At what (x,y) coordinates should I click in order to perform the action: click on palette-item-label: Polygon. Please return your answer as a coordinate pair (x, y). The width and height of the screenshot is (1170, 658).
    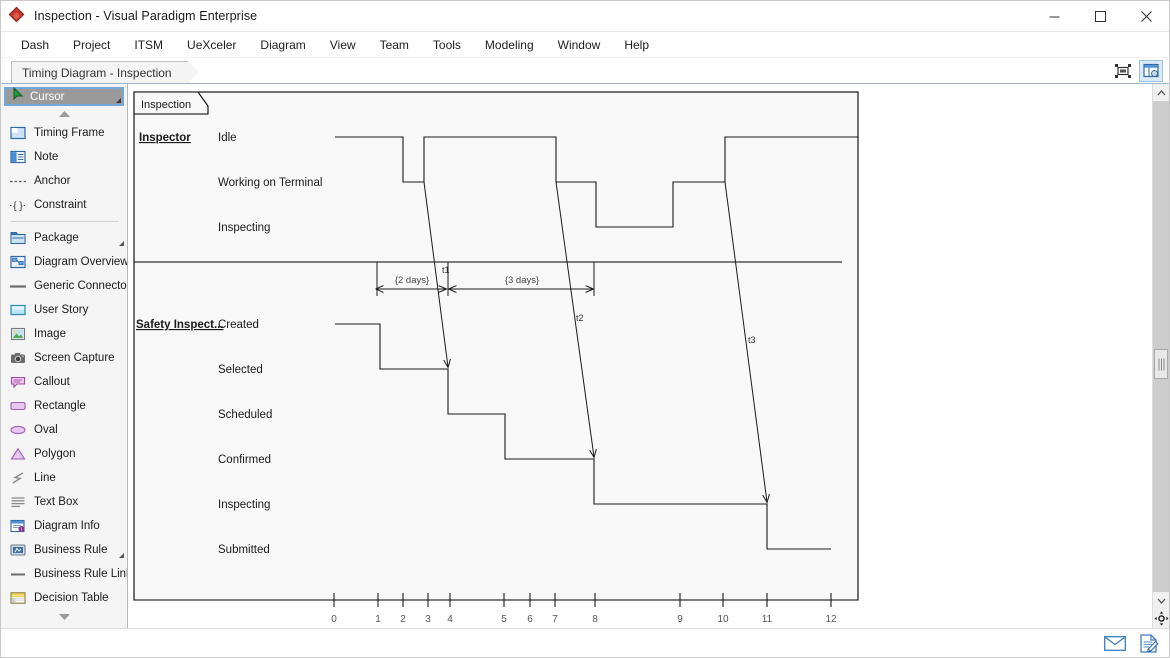
    Looking at the image, I should click on (55, 454).